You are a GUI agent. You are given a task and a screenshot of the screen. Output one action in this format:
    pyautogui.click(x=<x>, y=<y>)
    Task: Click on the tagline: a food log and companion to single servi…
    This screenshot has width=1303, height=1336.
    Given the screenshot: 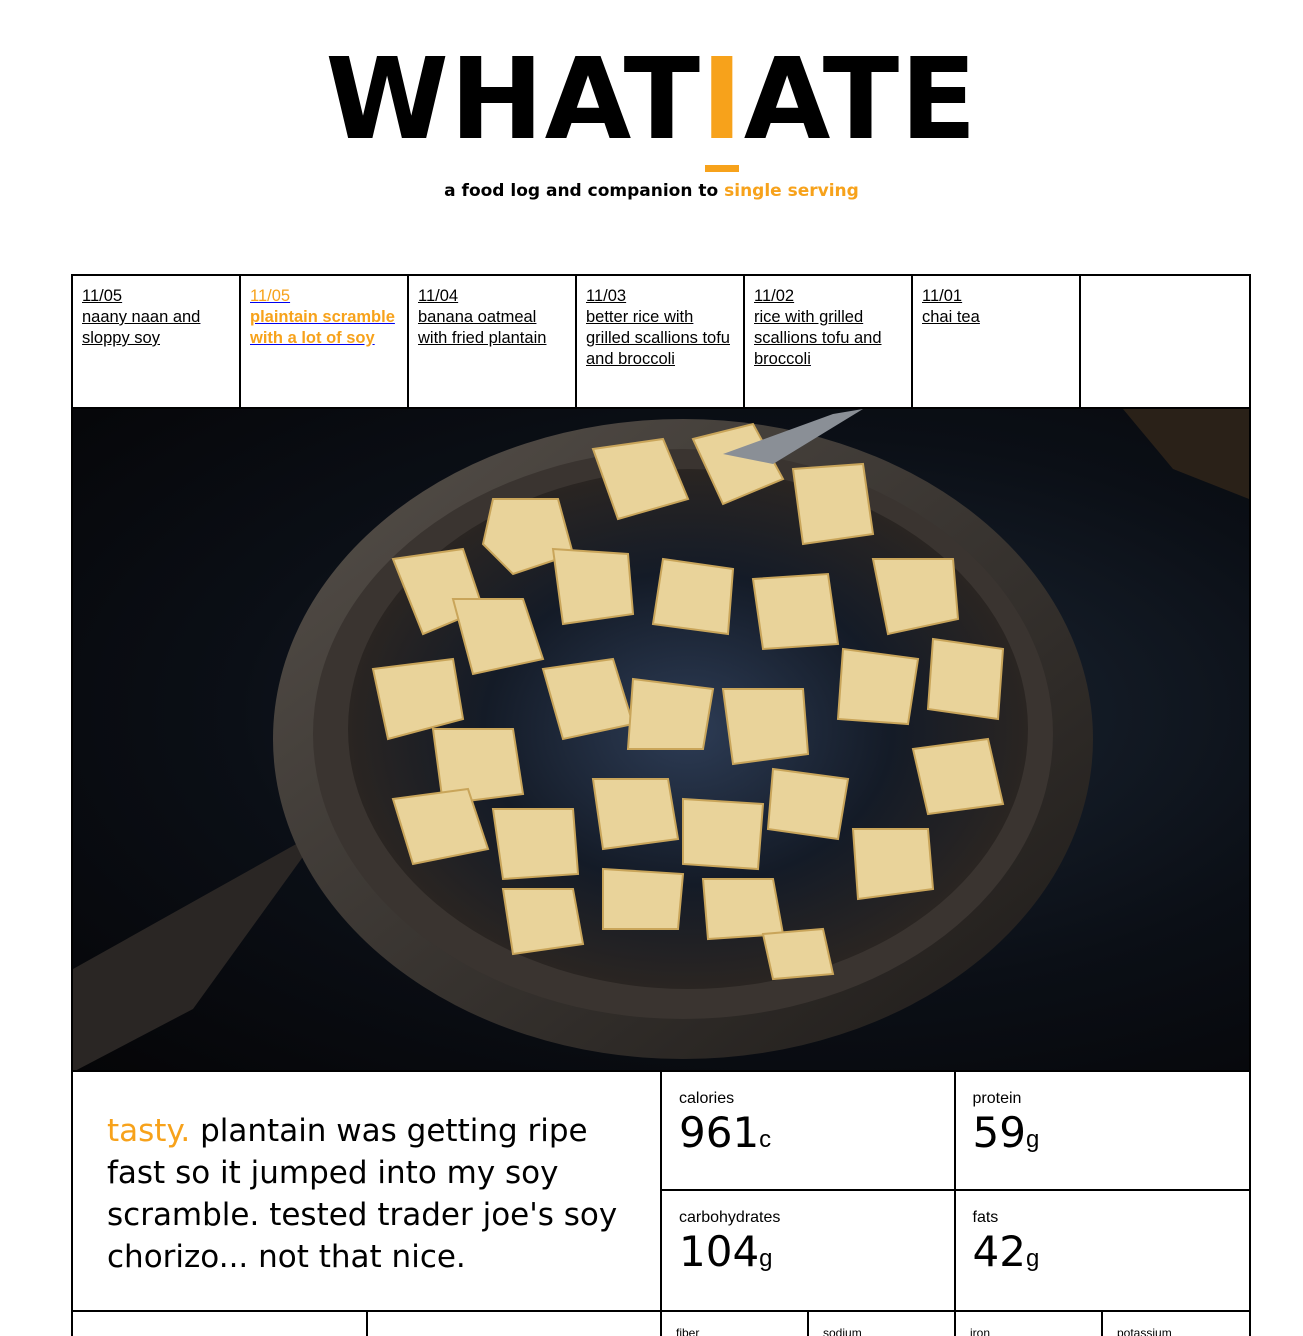 What is the action you would take?
    pyautogui.click(x=651, y=191)
    